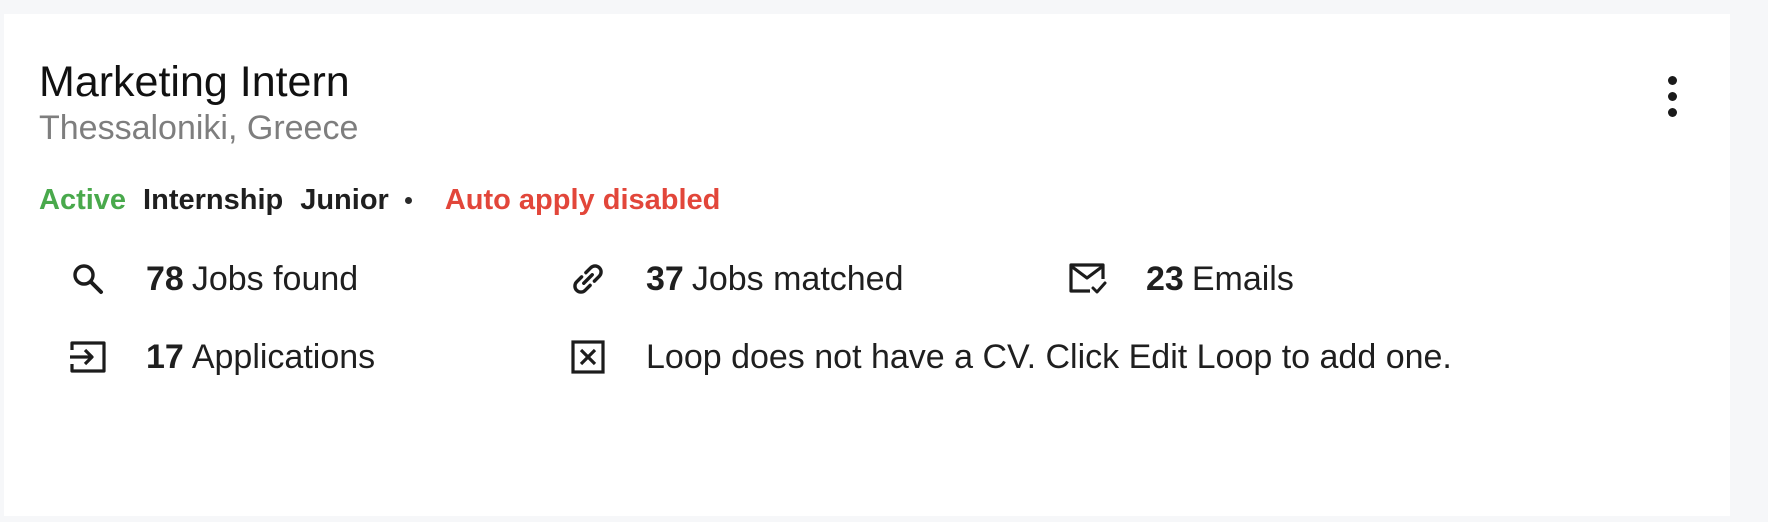  I want to click on jobs-matched-count: 37, so click(665, 278).